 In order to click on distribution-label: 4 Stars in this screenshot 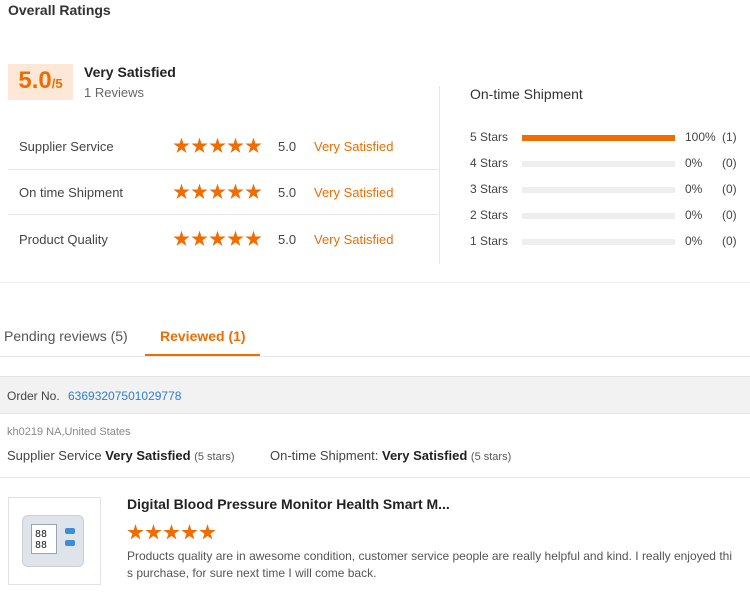, I will do `click(489, 163)`.